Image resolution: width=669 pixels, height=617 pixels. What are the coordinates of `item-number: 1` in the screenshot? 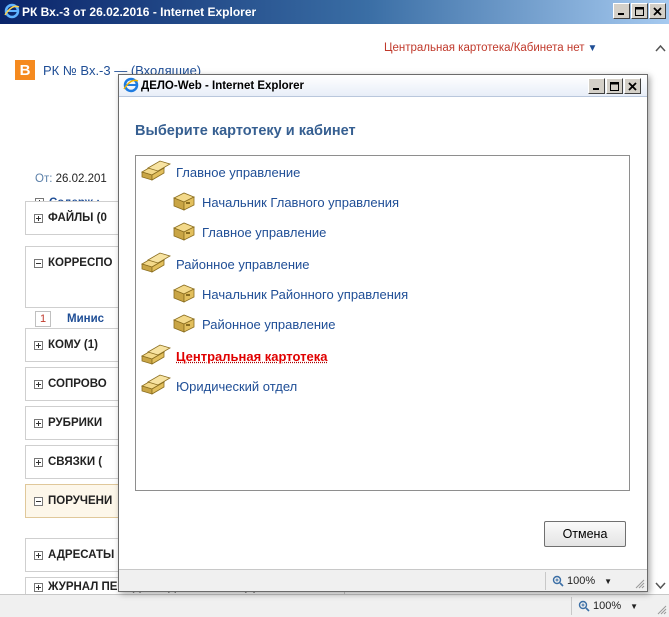 It's located at (43, 319).